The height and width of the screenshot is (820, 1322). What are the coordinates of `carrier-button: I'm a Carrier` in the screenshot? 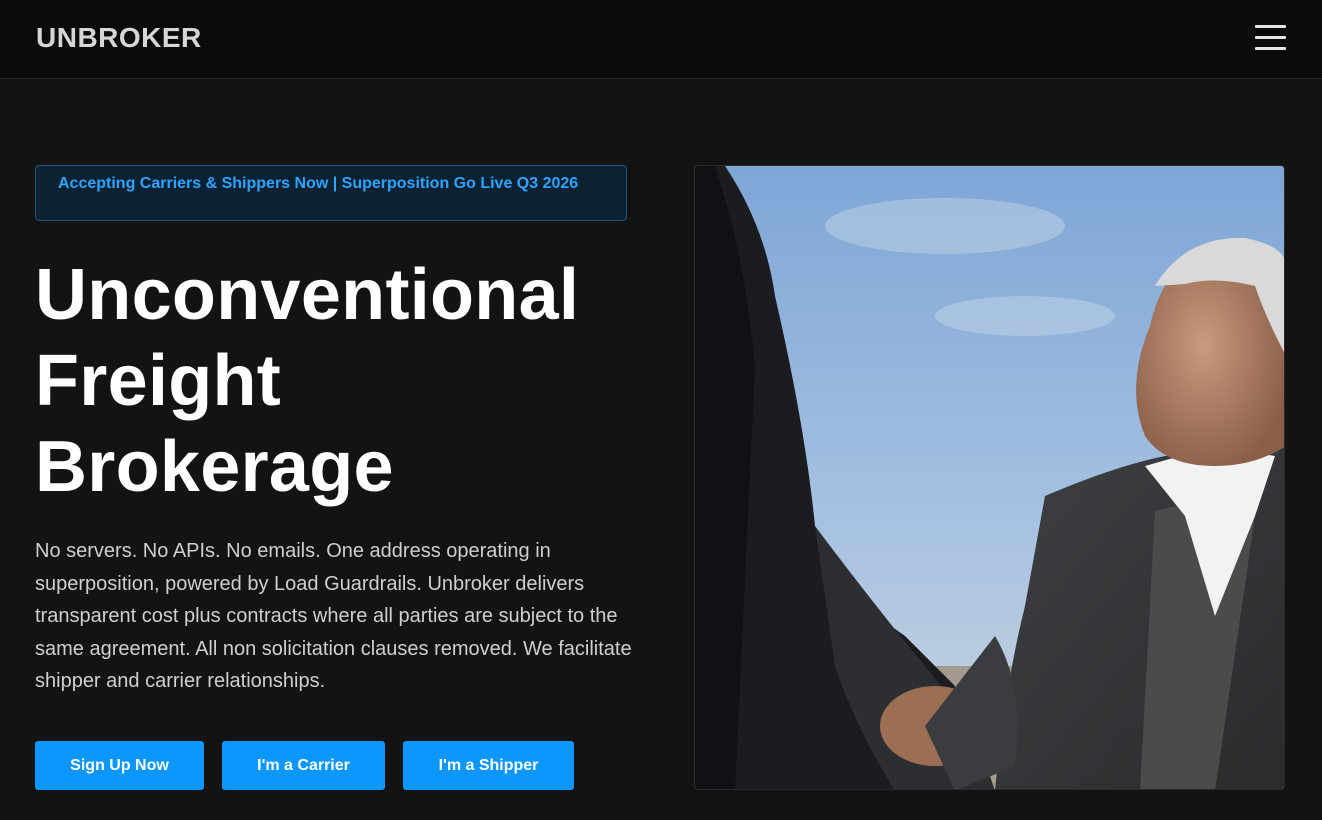 It's located at (303, 765).